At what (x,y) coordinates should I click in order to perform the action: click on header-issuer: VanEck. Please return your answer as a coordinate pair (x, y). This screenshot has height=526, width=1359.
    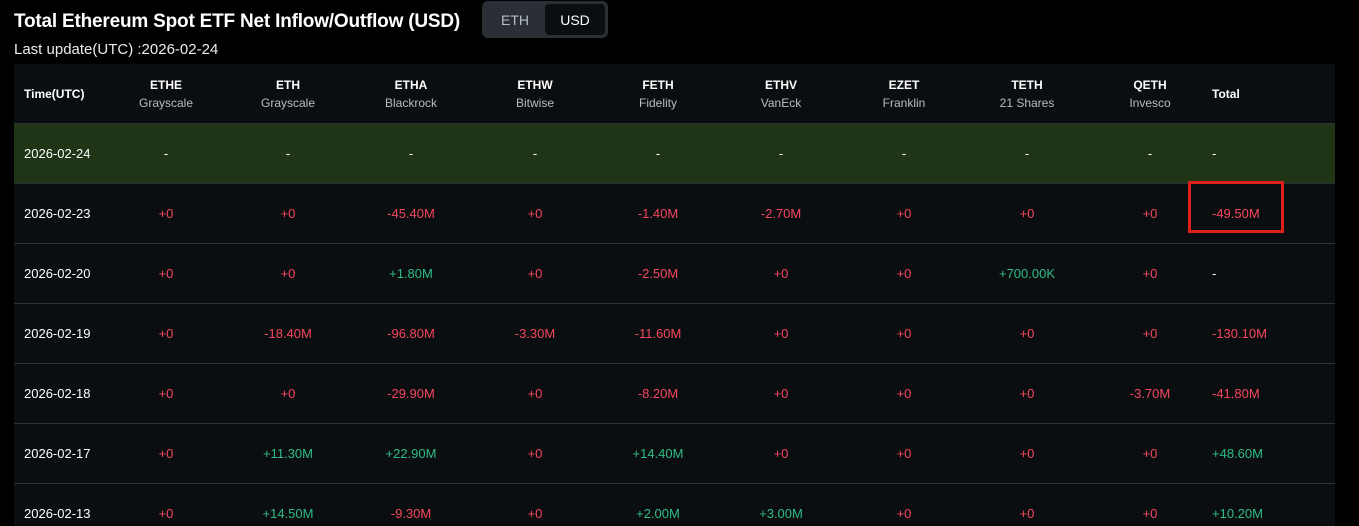
    Looking at the image, I should click on (781, 102).